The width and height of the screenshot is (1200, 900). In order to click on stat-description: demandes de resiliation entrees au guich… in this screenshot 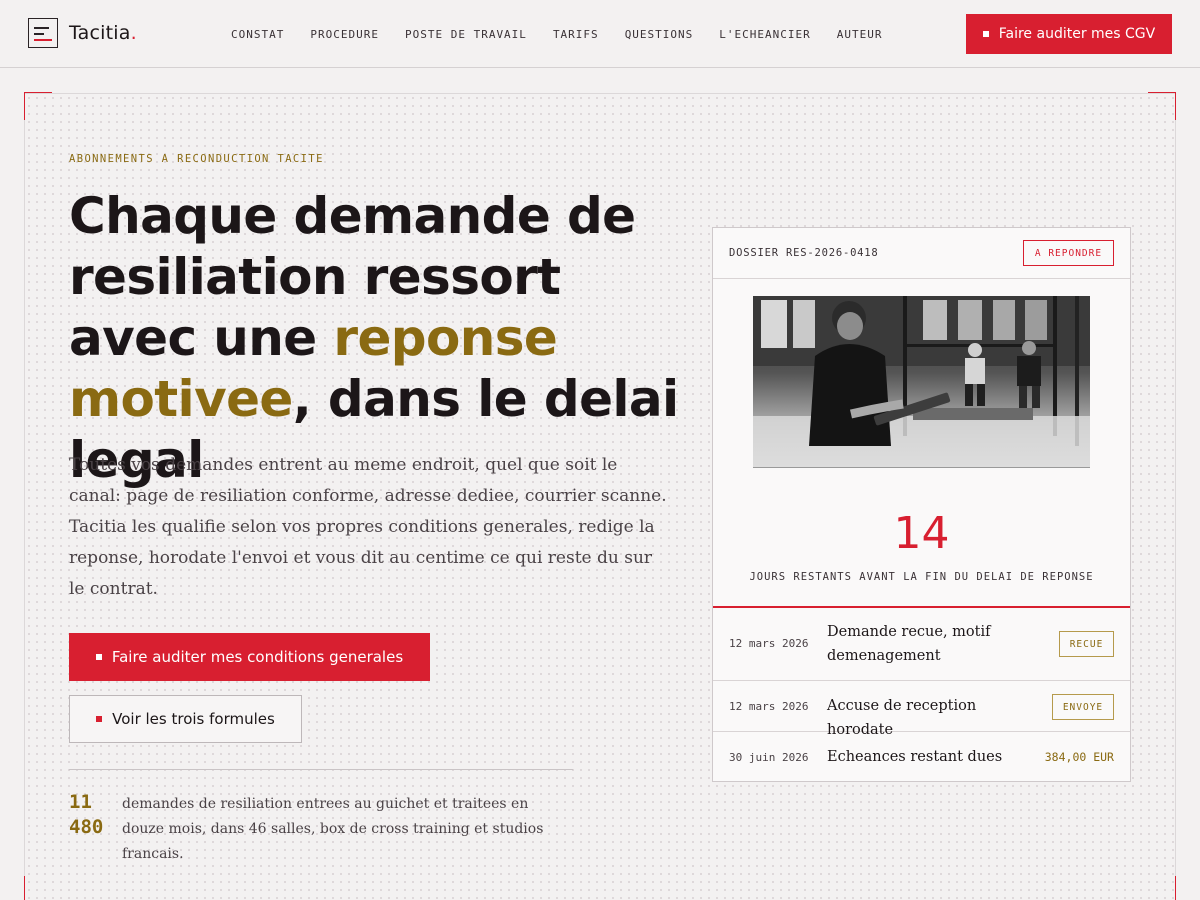, I will do `click(333, 829)`.